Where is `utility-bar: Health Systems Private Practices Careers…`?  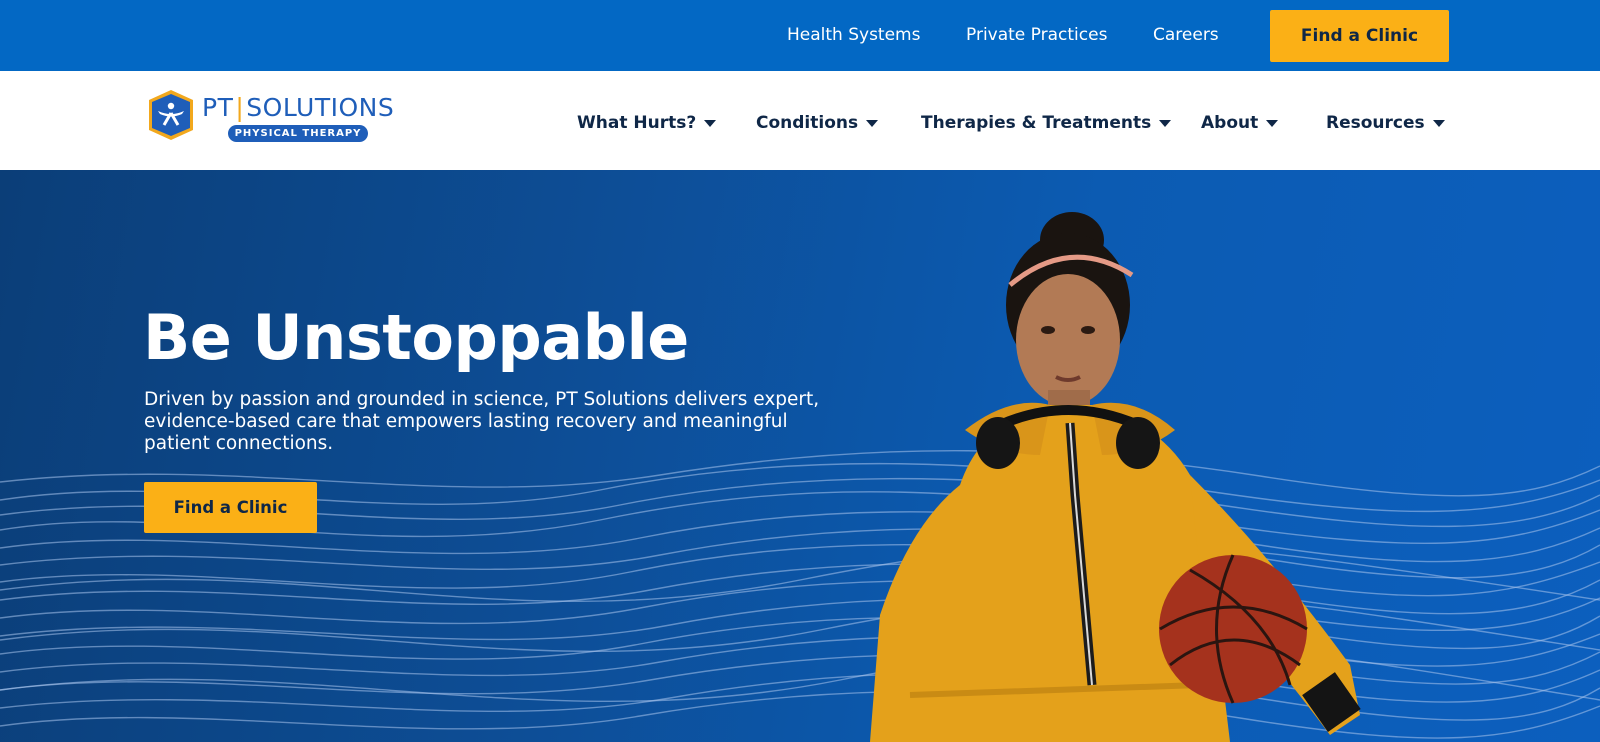 utility-bar: Health Systems Private Practices Careers… is located at coordinates (800, 35).